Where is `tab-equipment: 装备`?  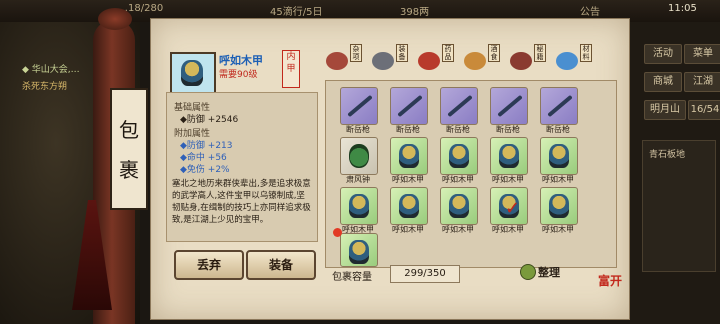 tab-equipment: 装备 is located at coordinates (389, 59).